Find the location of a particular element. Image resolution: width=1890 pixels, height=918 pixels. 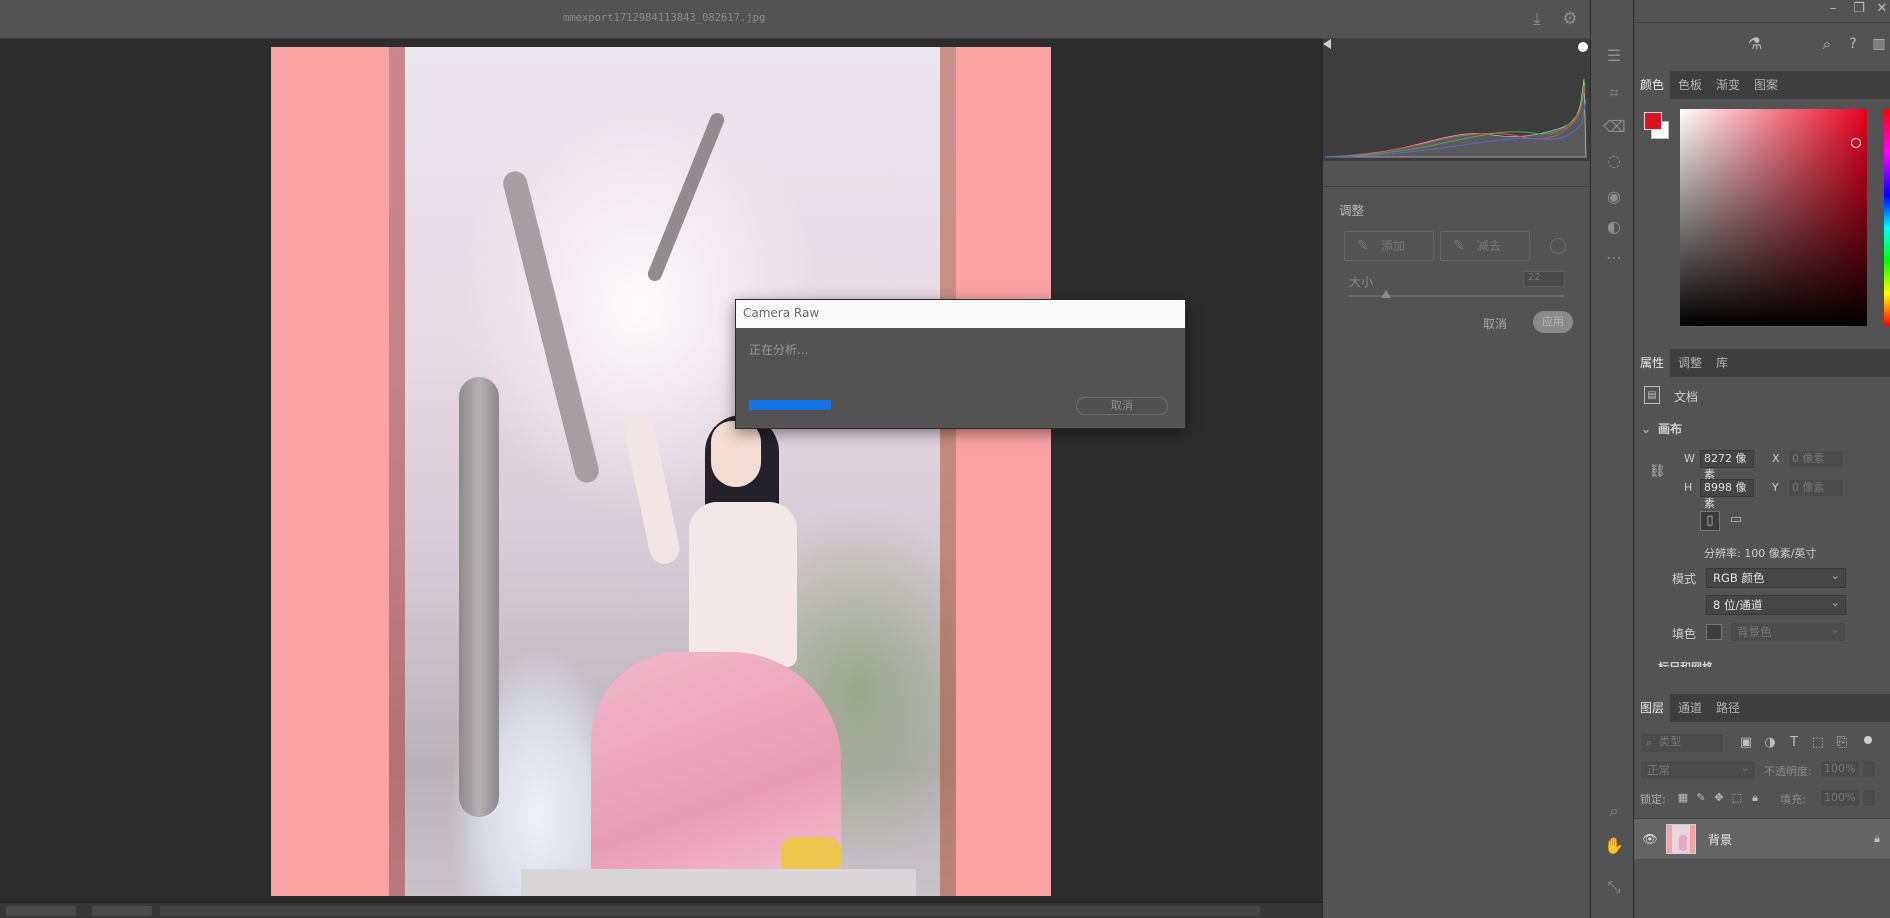

size-slider-thumb is located at coordinates (1386, 294).